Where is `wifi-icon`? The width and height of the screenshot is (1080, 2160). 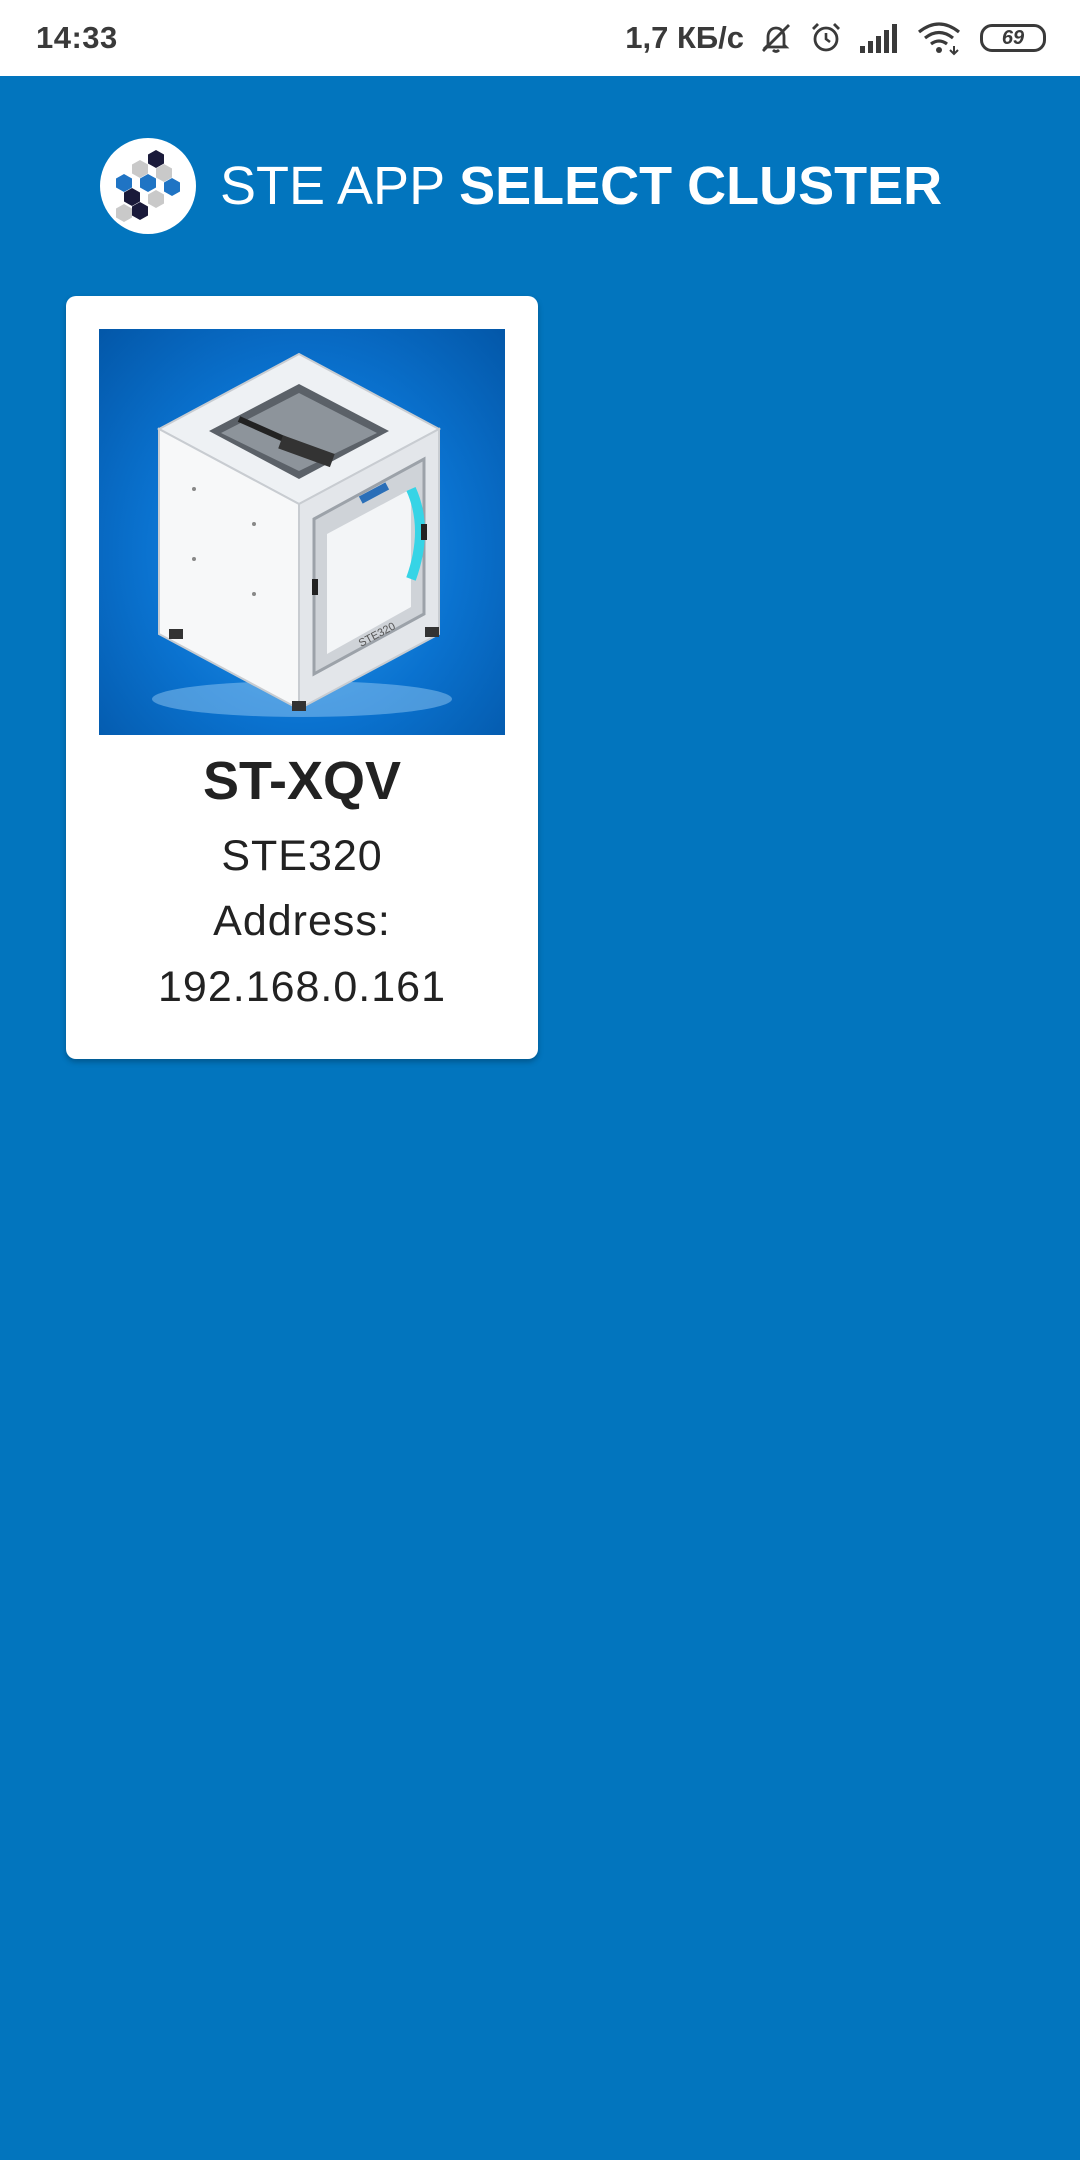 wifi-icon is located at coordinates (939, 38).